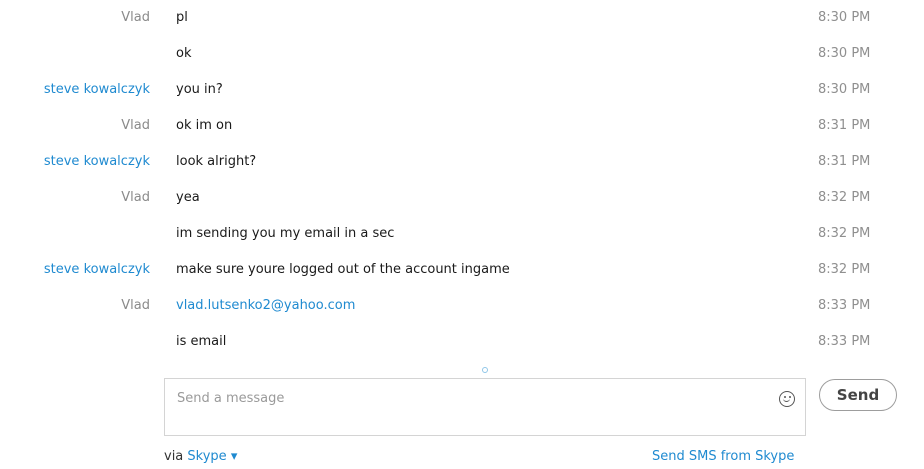 The image size is (924, 469). What do you see at coordinates (462, 234) in the screenshot?
I see `message-row: im sending you my email in a sec 8:32 PM` at bounding box center [462, 234].